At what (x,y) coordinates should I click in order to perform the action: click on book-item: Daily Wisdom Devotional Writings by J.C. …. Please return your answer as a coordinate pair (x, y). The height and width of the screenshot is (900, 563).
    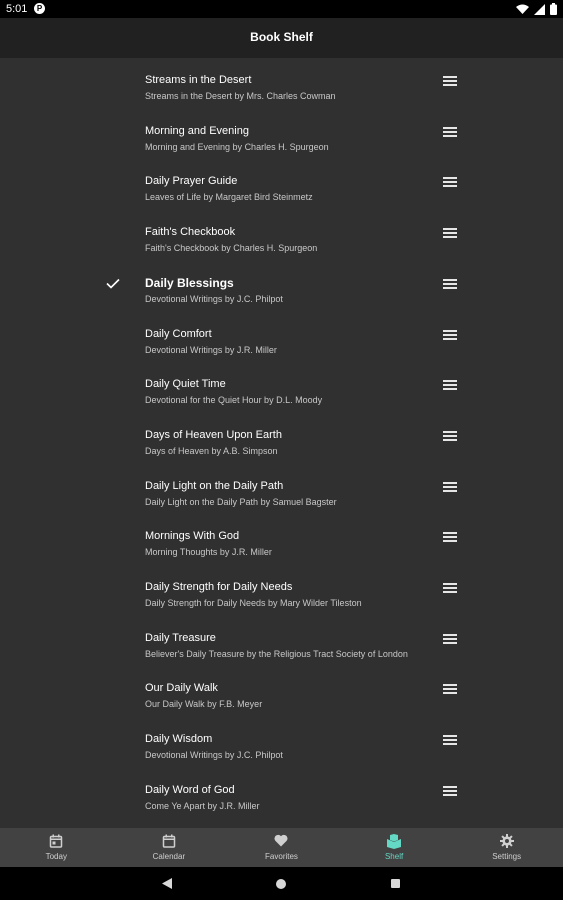
    Looking at the image, I should click on (281, 748).